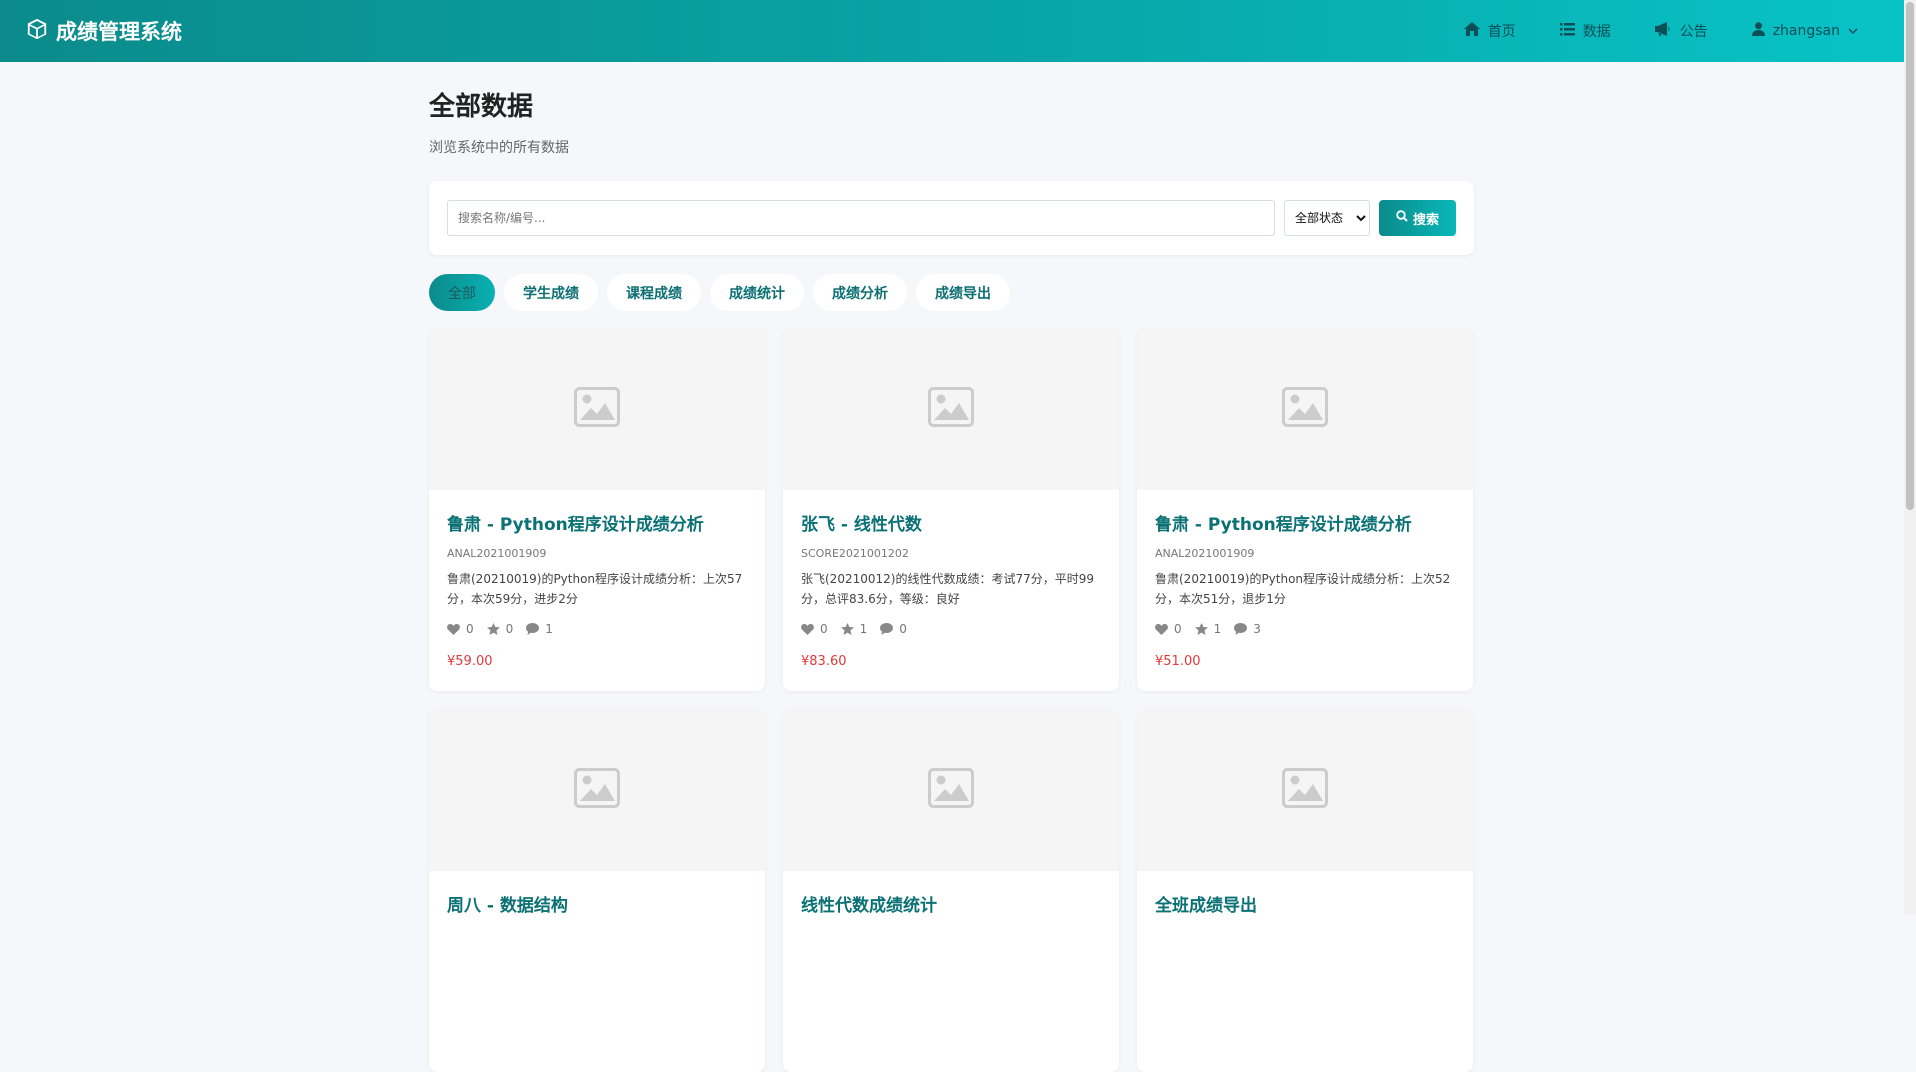 This screenshot has height=1072, width=1916. Describe the element at coordinates (1305, 629) in the screenshot. I see `card-stats: 0 1 3` at that location.